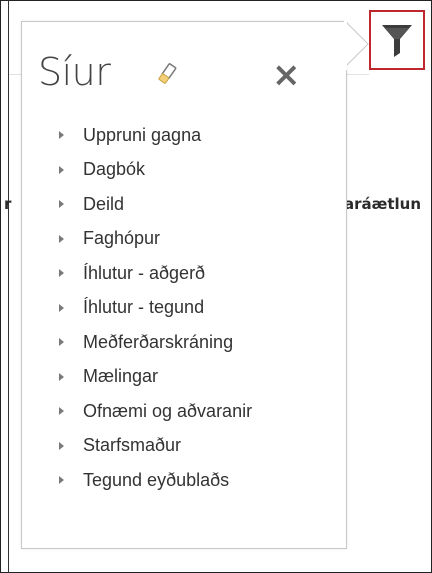 This screenshot has width=432, height=573. I want to click on eraser-icon, so click(167, 74).